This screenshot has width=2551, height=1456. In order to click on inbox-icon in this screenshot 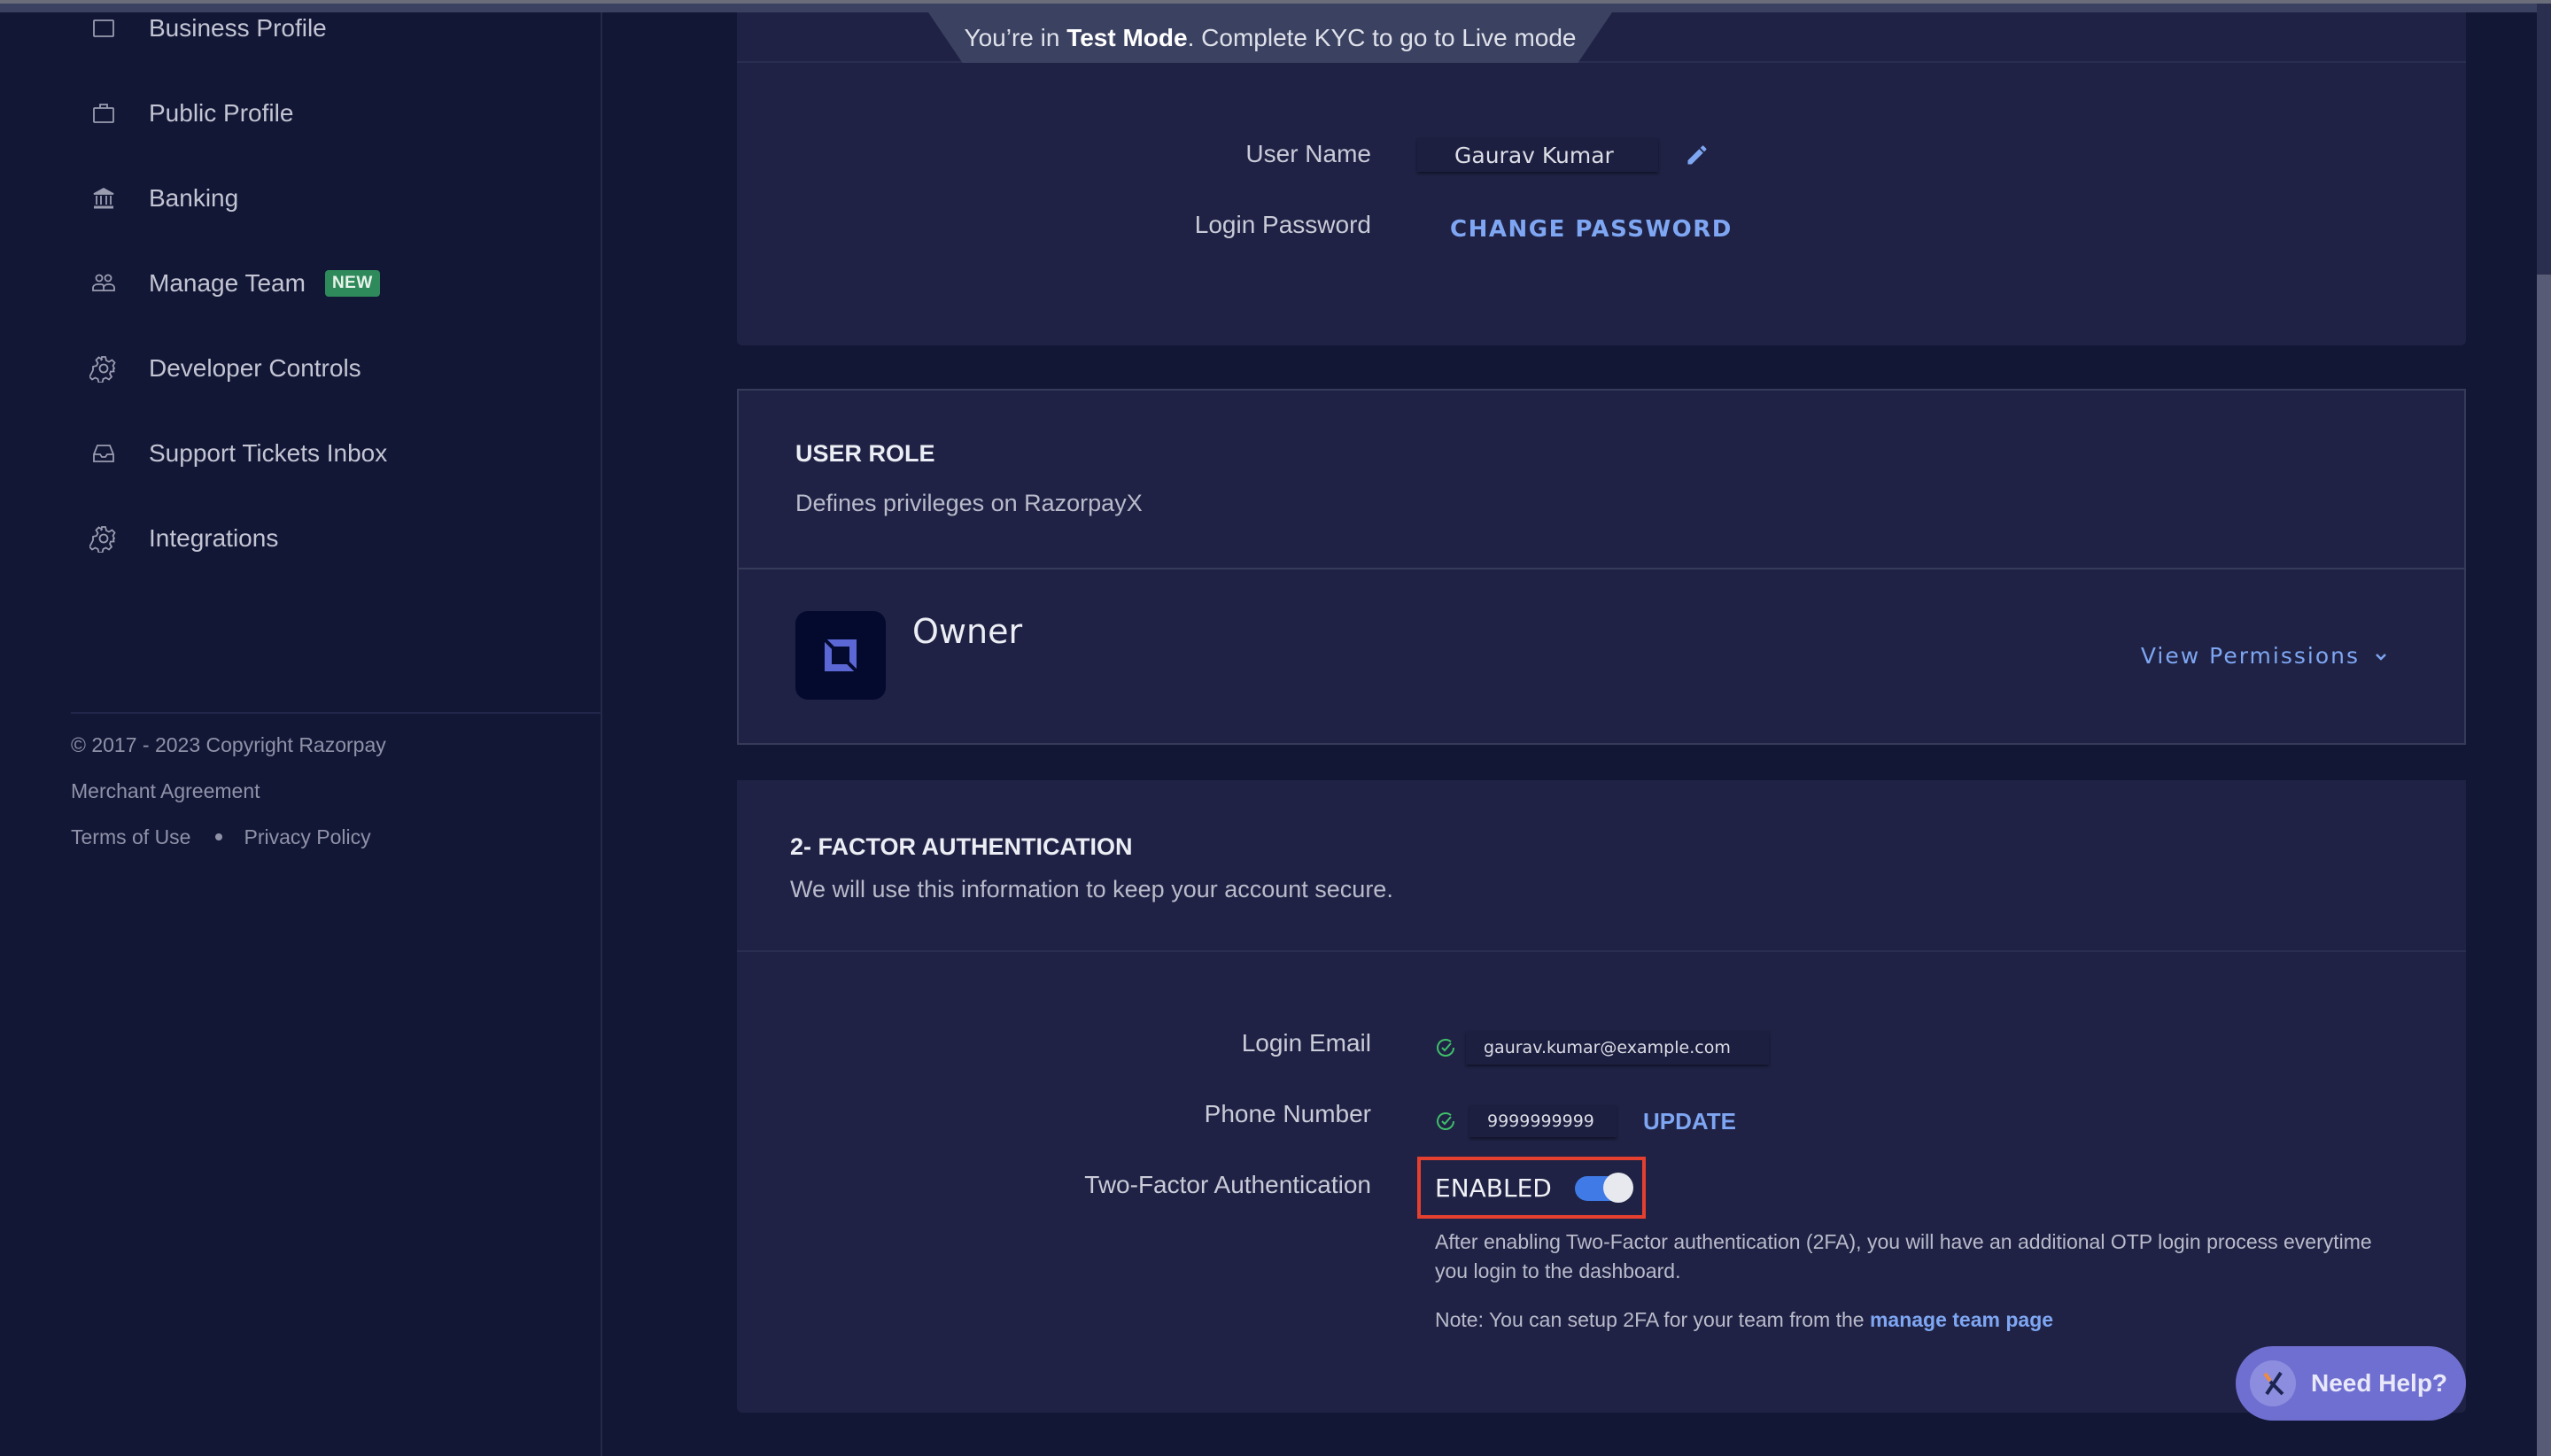, I will do `click(104, 453)`.